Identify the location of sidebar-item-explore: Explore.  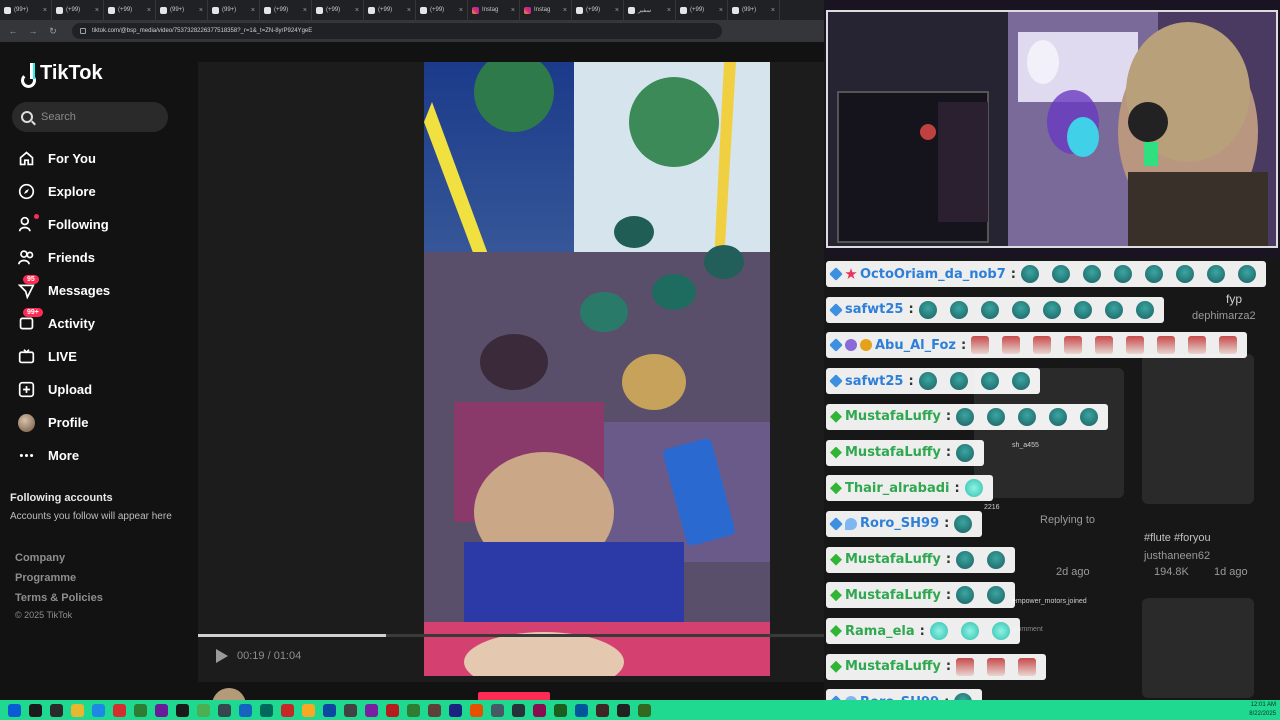
(64, 191).